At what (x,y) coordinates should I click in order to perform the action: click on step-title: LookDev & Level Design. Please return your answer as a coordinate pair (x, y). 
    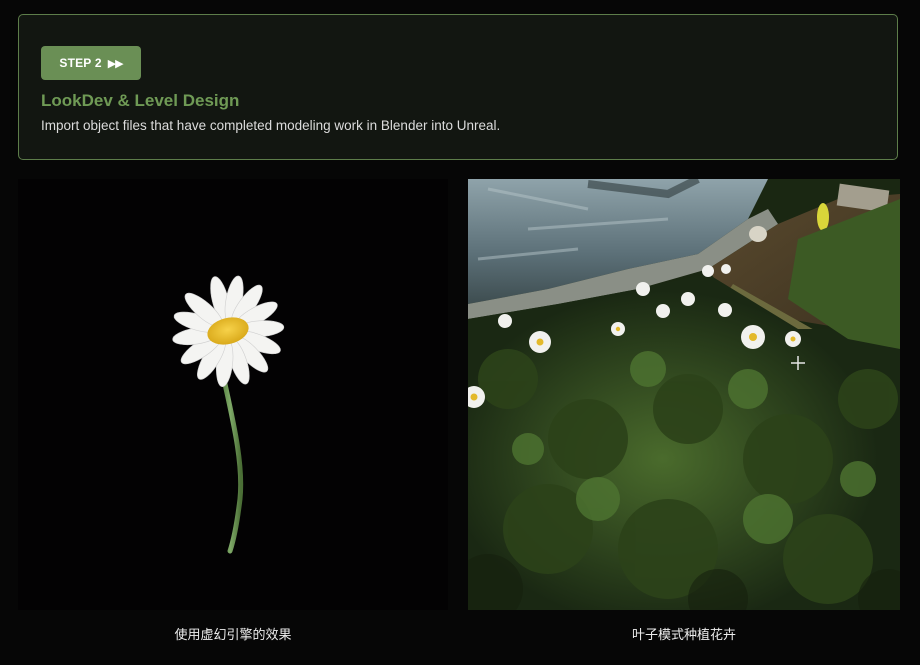
    Looking at the image, I should click on (140, 100).